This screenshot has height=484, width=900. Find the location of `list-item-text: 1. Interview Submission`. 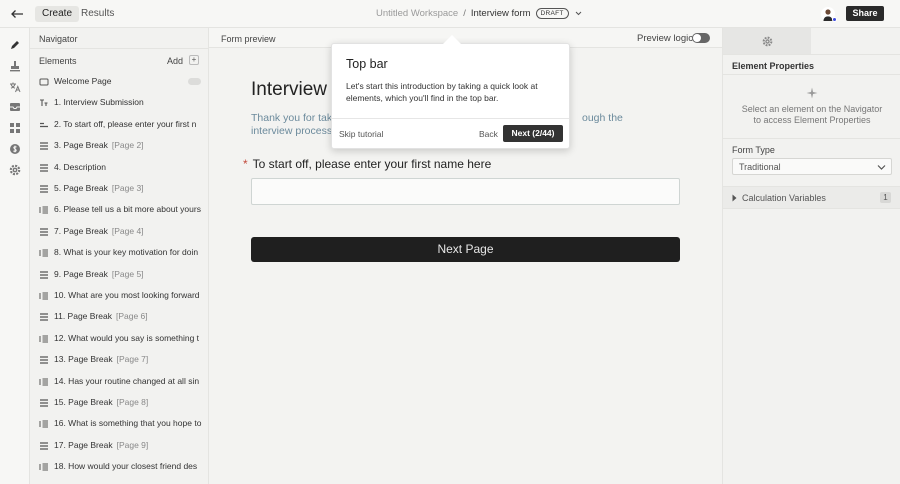

list-item-text: 1. Interview Submission is located at coordinates (99, 102).